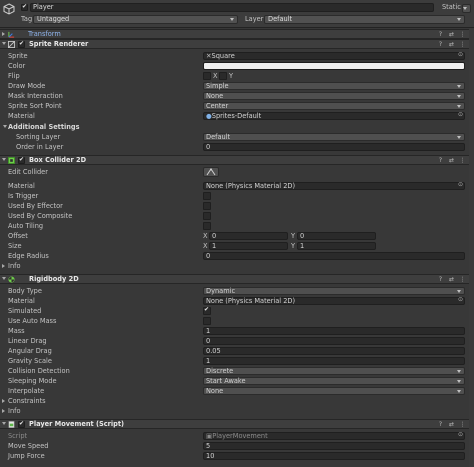  Describe the element at coordinates (237, 34) in the screenshot. I see `transform-component-header: Transform ? ⇄ ⋮` at that location.